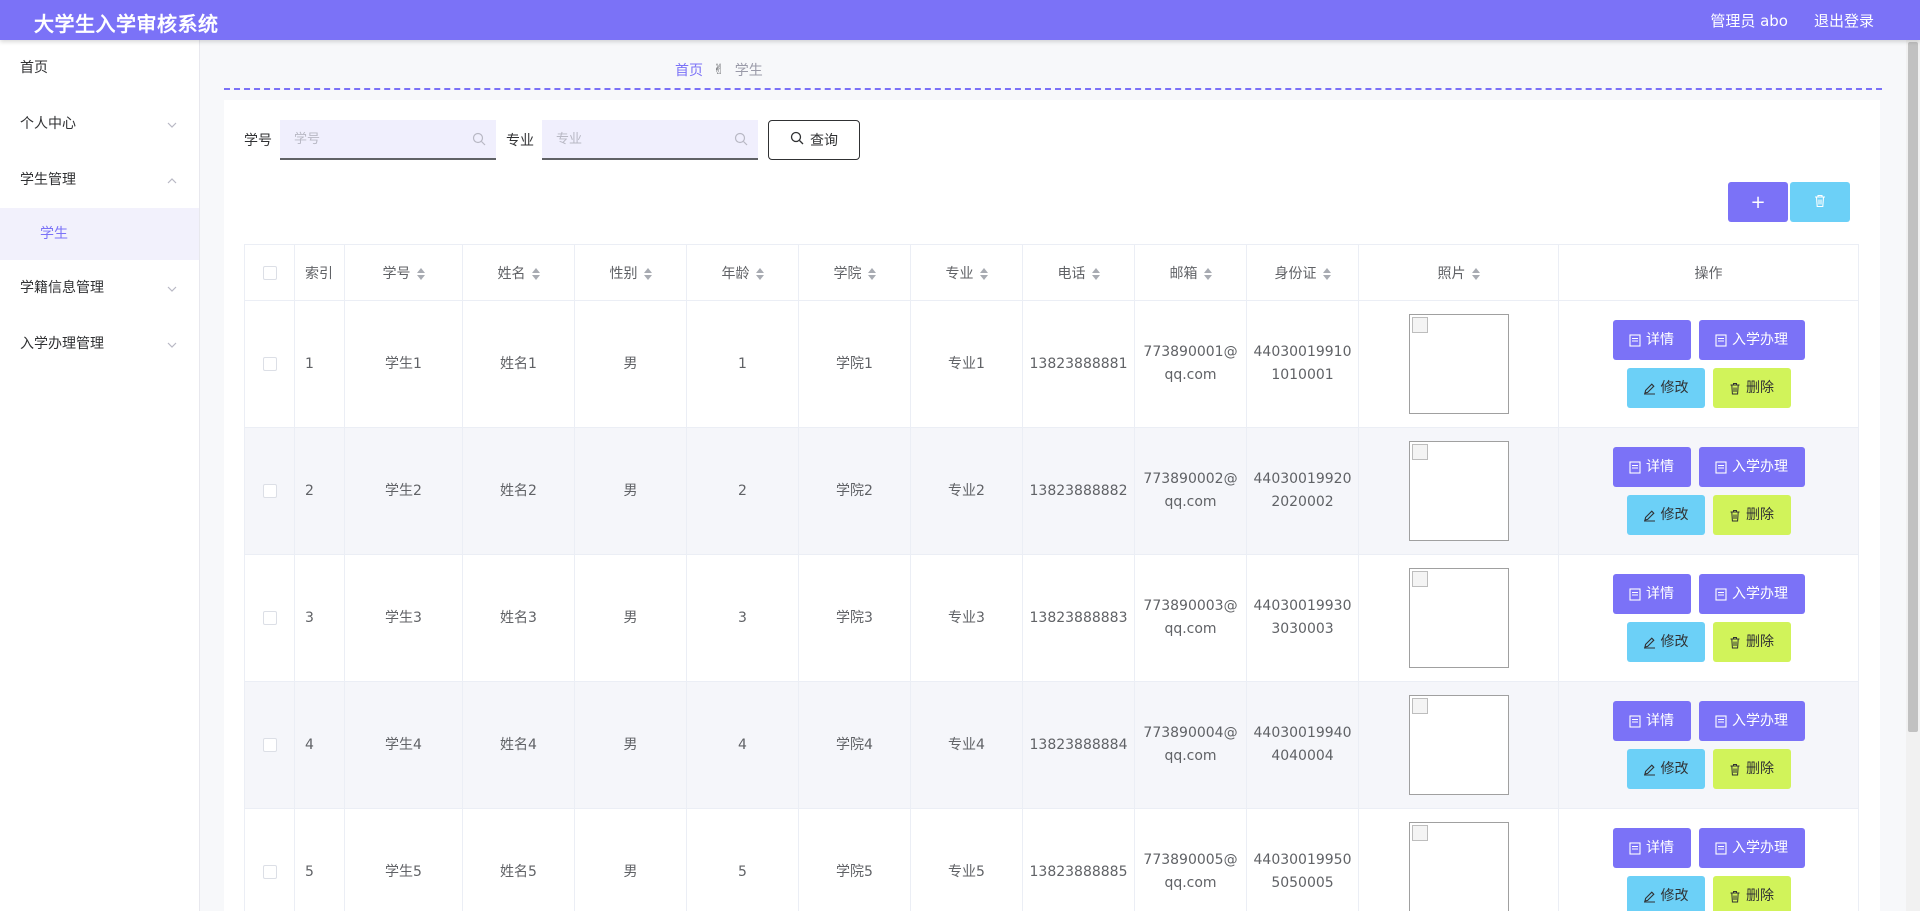 The height and width of the screenshot is (911, 1920). Describe the element at coordinates (742, 745) in the screenshot. I see `cell-age: 4` at that location.